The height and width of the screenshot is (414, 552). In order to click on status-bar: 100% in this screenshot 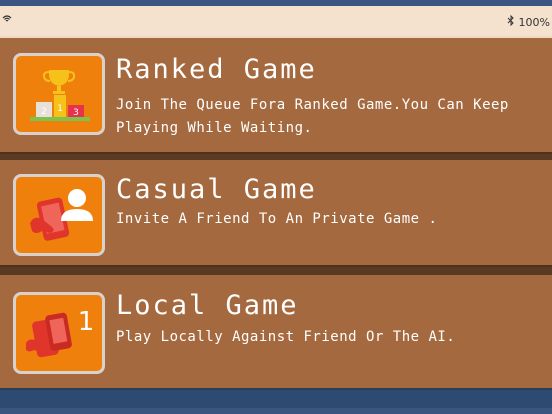, I will do `click(276, 21)`.